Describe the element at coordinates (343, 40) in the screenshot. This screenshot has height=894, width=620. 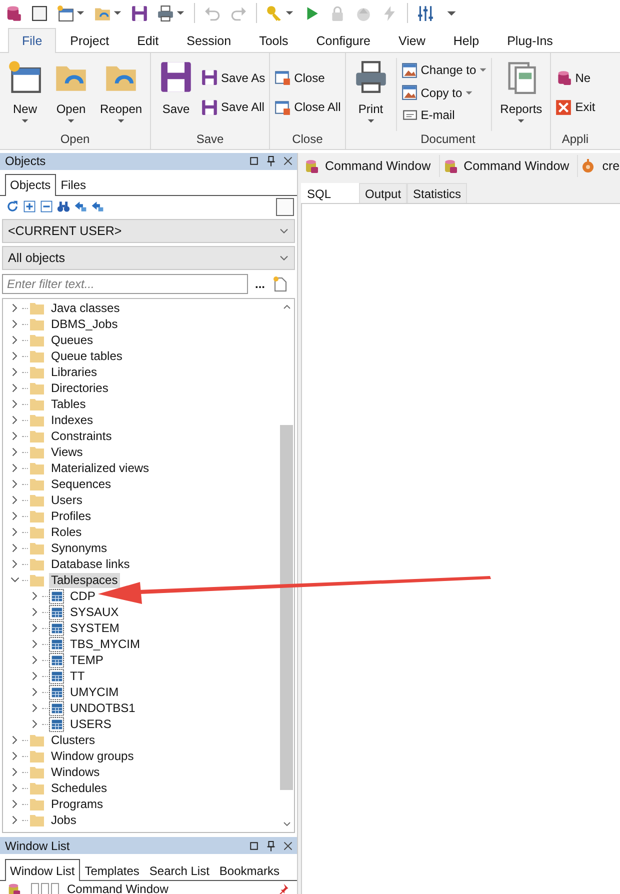
I see `ribbon-tab: Configure` at that location.